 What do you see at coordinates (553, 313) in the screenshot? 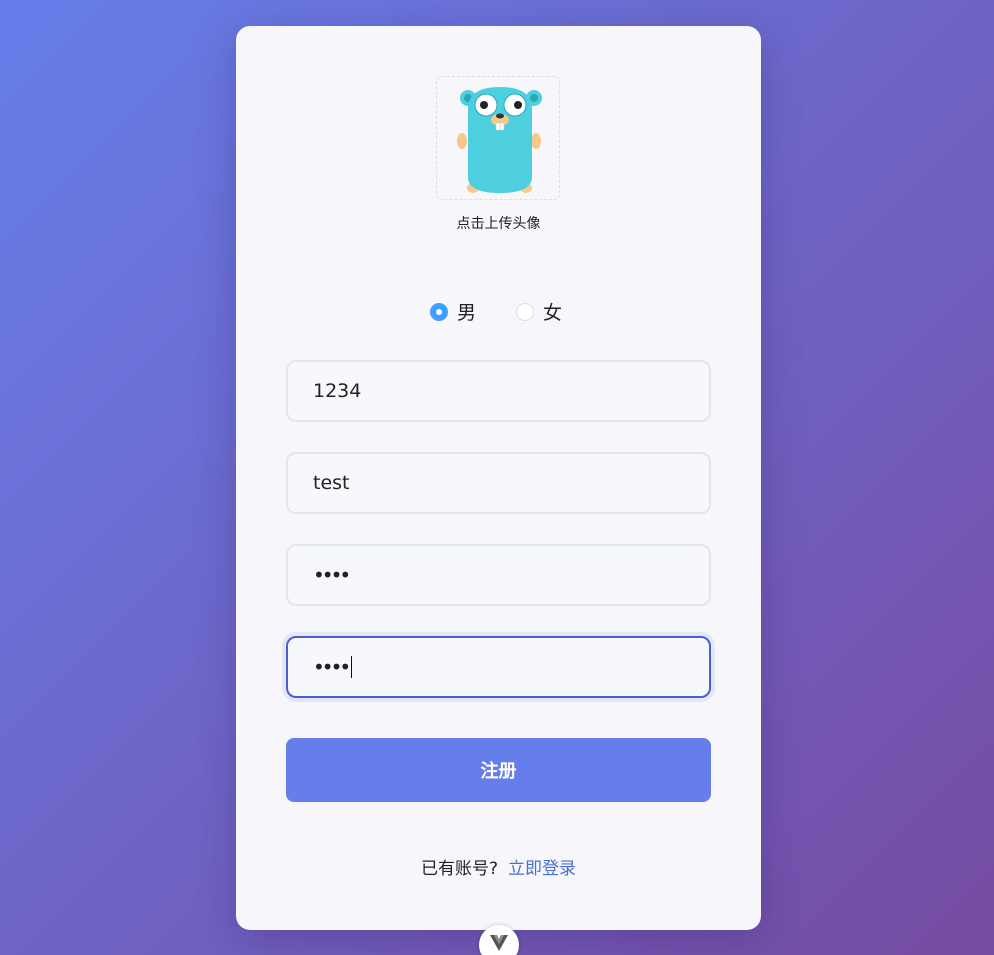
I see `gender-female-label: 女` at bounding box center [553, 313].